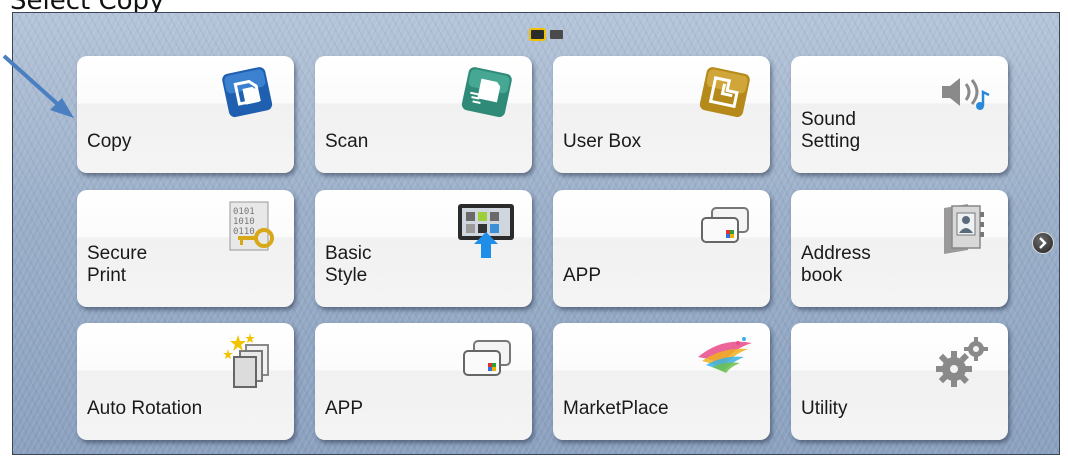 The height and width of the screenshot is (457, 1068). What do you see at coordinates (899, 381) in the screenshot?
I see `tile-utility: Utility` at bounding box center [899, 381].